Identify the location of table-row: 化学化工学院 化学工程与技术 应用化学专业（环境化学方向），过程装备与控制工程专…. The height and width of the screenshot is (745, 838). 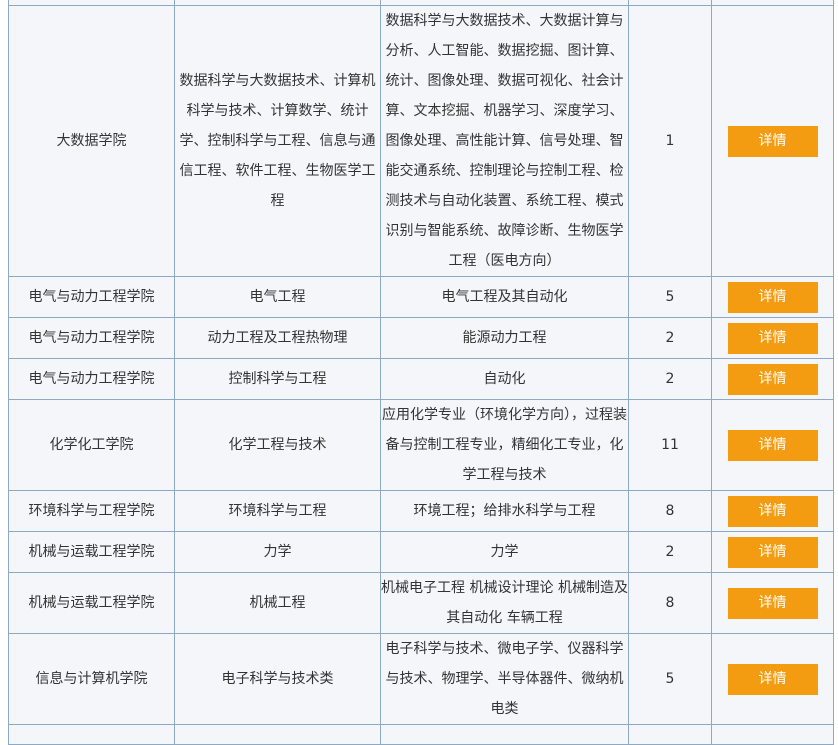
(421, 445).